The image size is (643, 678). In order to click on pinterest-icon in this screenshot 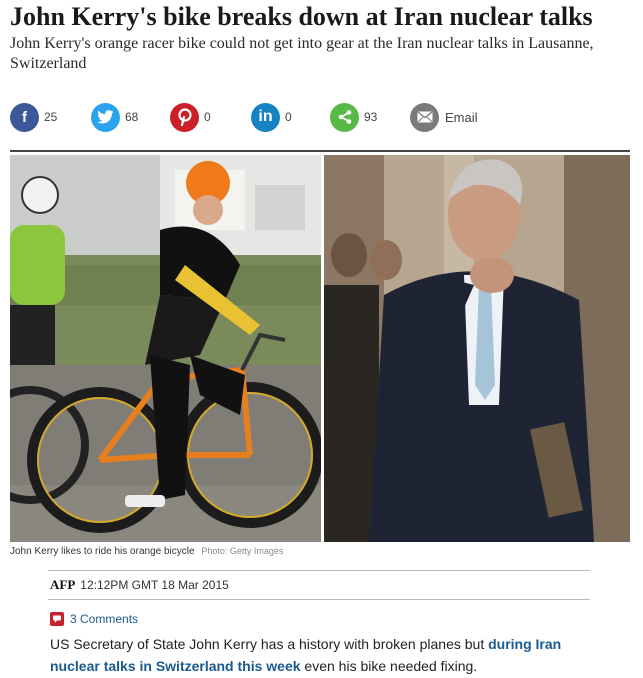, I will do `click(184, 117)`.